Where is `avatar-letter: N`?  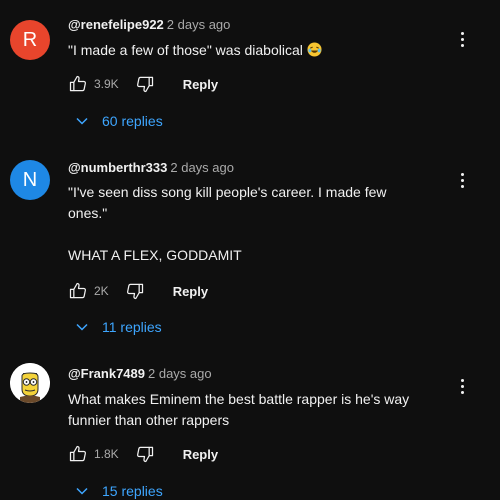 avatar-letter: N is located at coordinates (30, 179).